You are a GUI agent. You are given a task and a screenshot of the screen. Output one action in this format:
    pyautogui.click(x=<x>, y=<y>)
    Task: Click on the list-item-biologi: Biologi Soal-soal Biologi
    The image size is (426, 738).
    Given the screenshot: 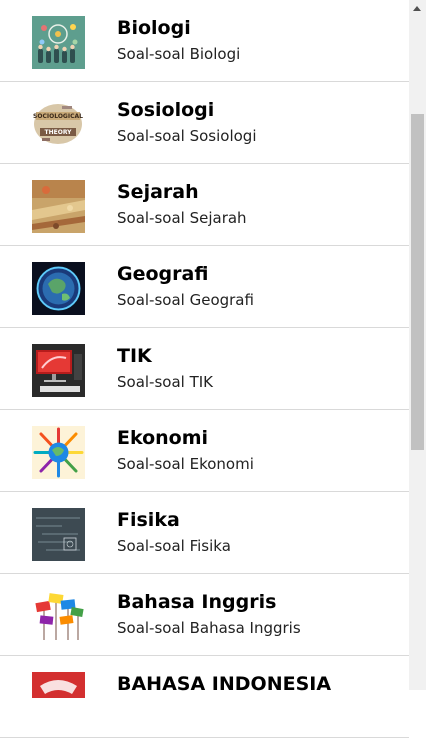 What is the action you would take?
    pyautogui.click(x=204, y=41)
    